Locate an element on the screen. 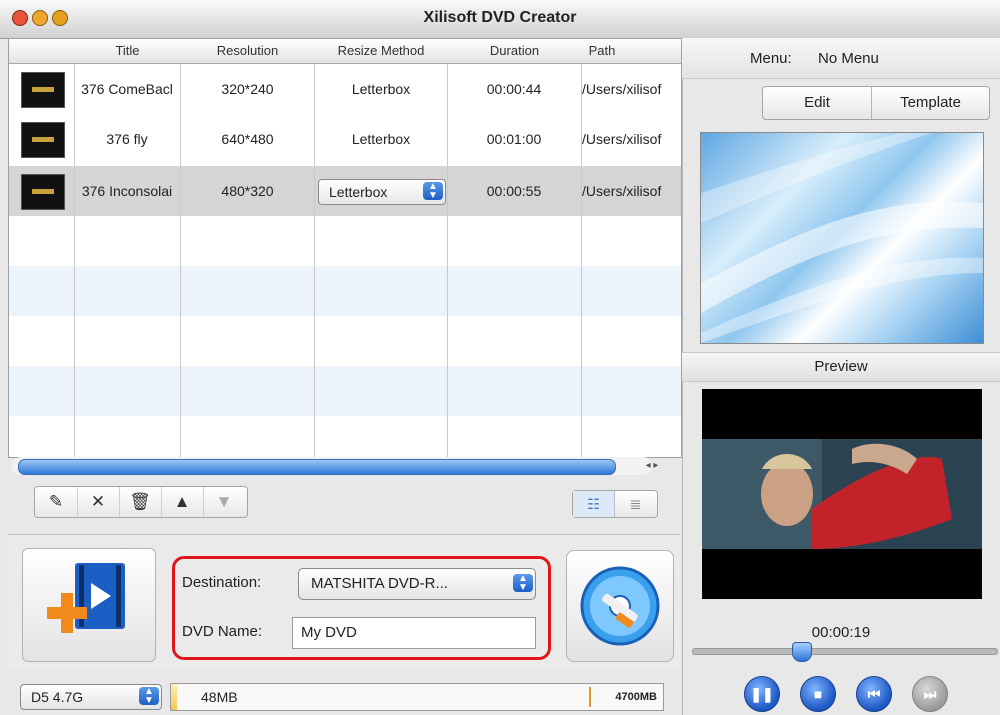  view-toggle: ☷ ≣ is located at coordinates (615, 504).